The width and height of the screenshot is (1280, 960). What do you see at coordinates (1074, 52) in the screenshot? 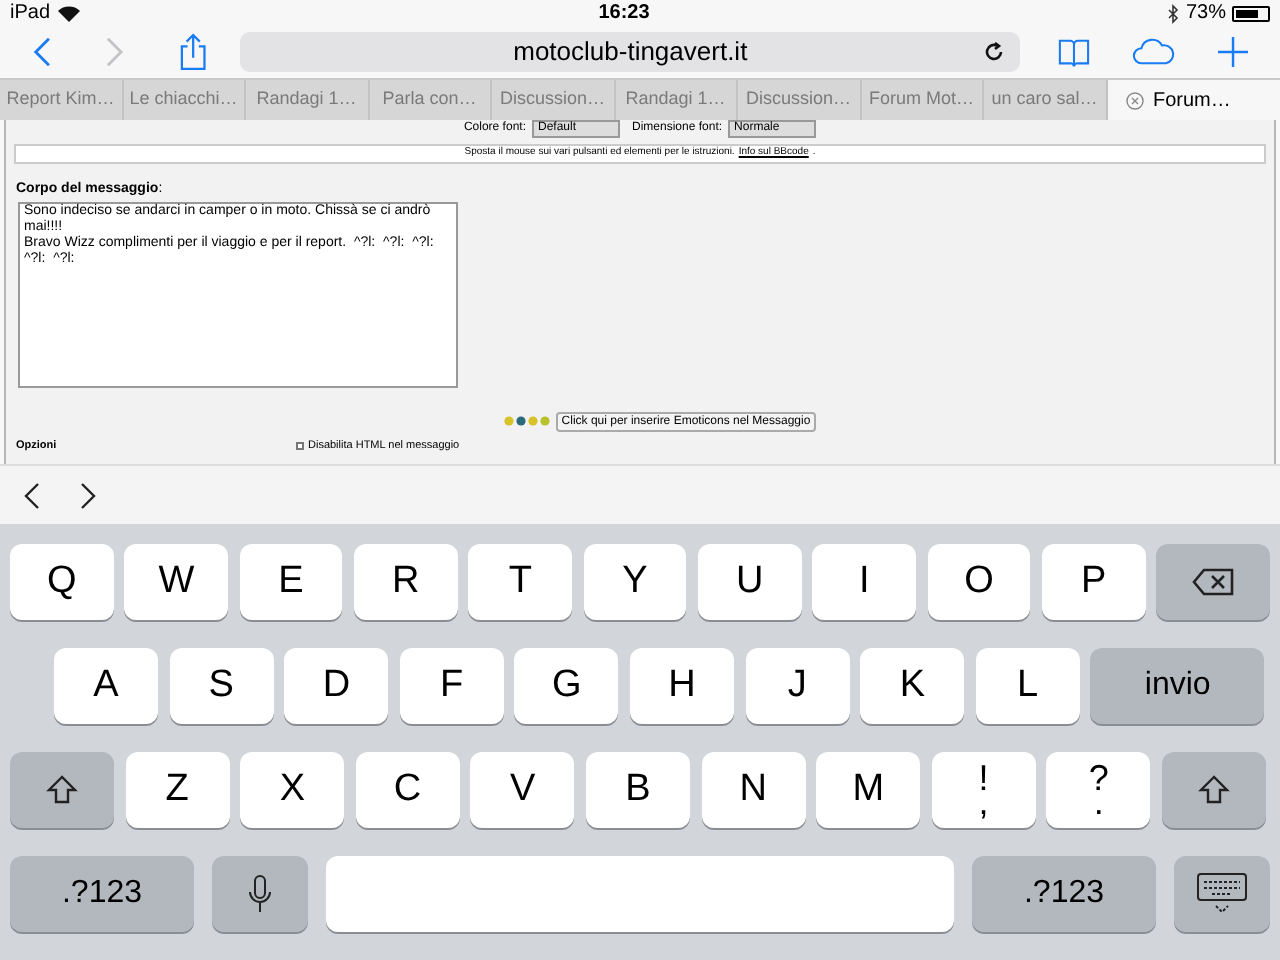
I see `book-icon` at bounding box center [1074, 52].